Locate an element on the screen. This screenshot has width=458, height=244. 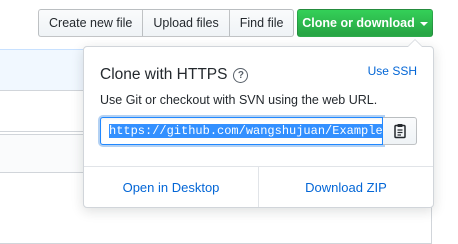
download-zip-button: Download ZIP is located at coordinates (345, 187).